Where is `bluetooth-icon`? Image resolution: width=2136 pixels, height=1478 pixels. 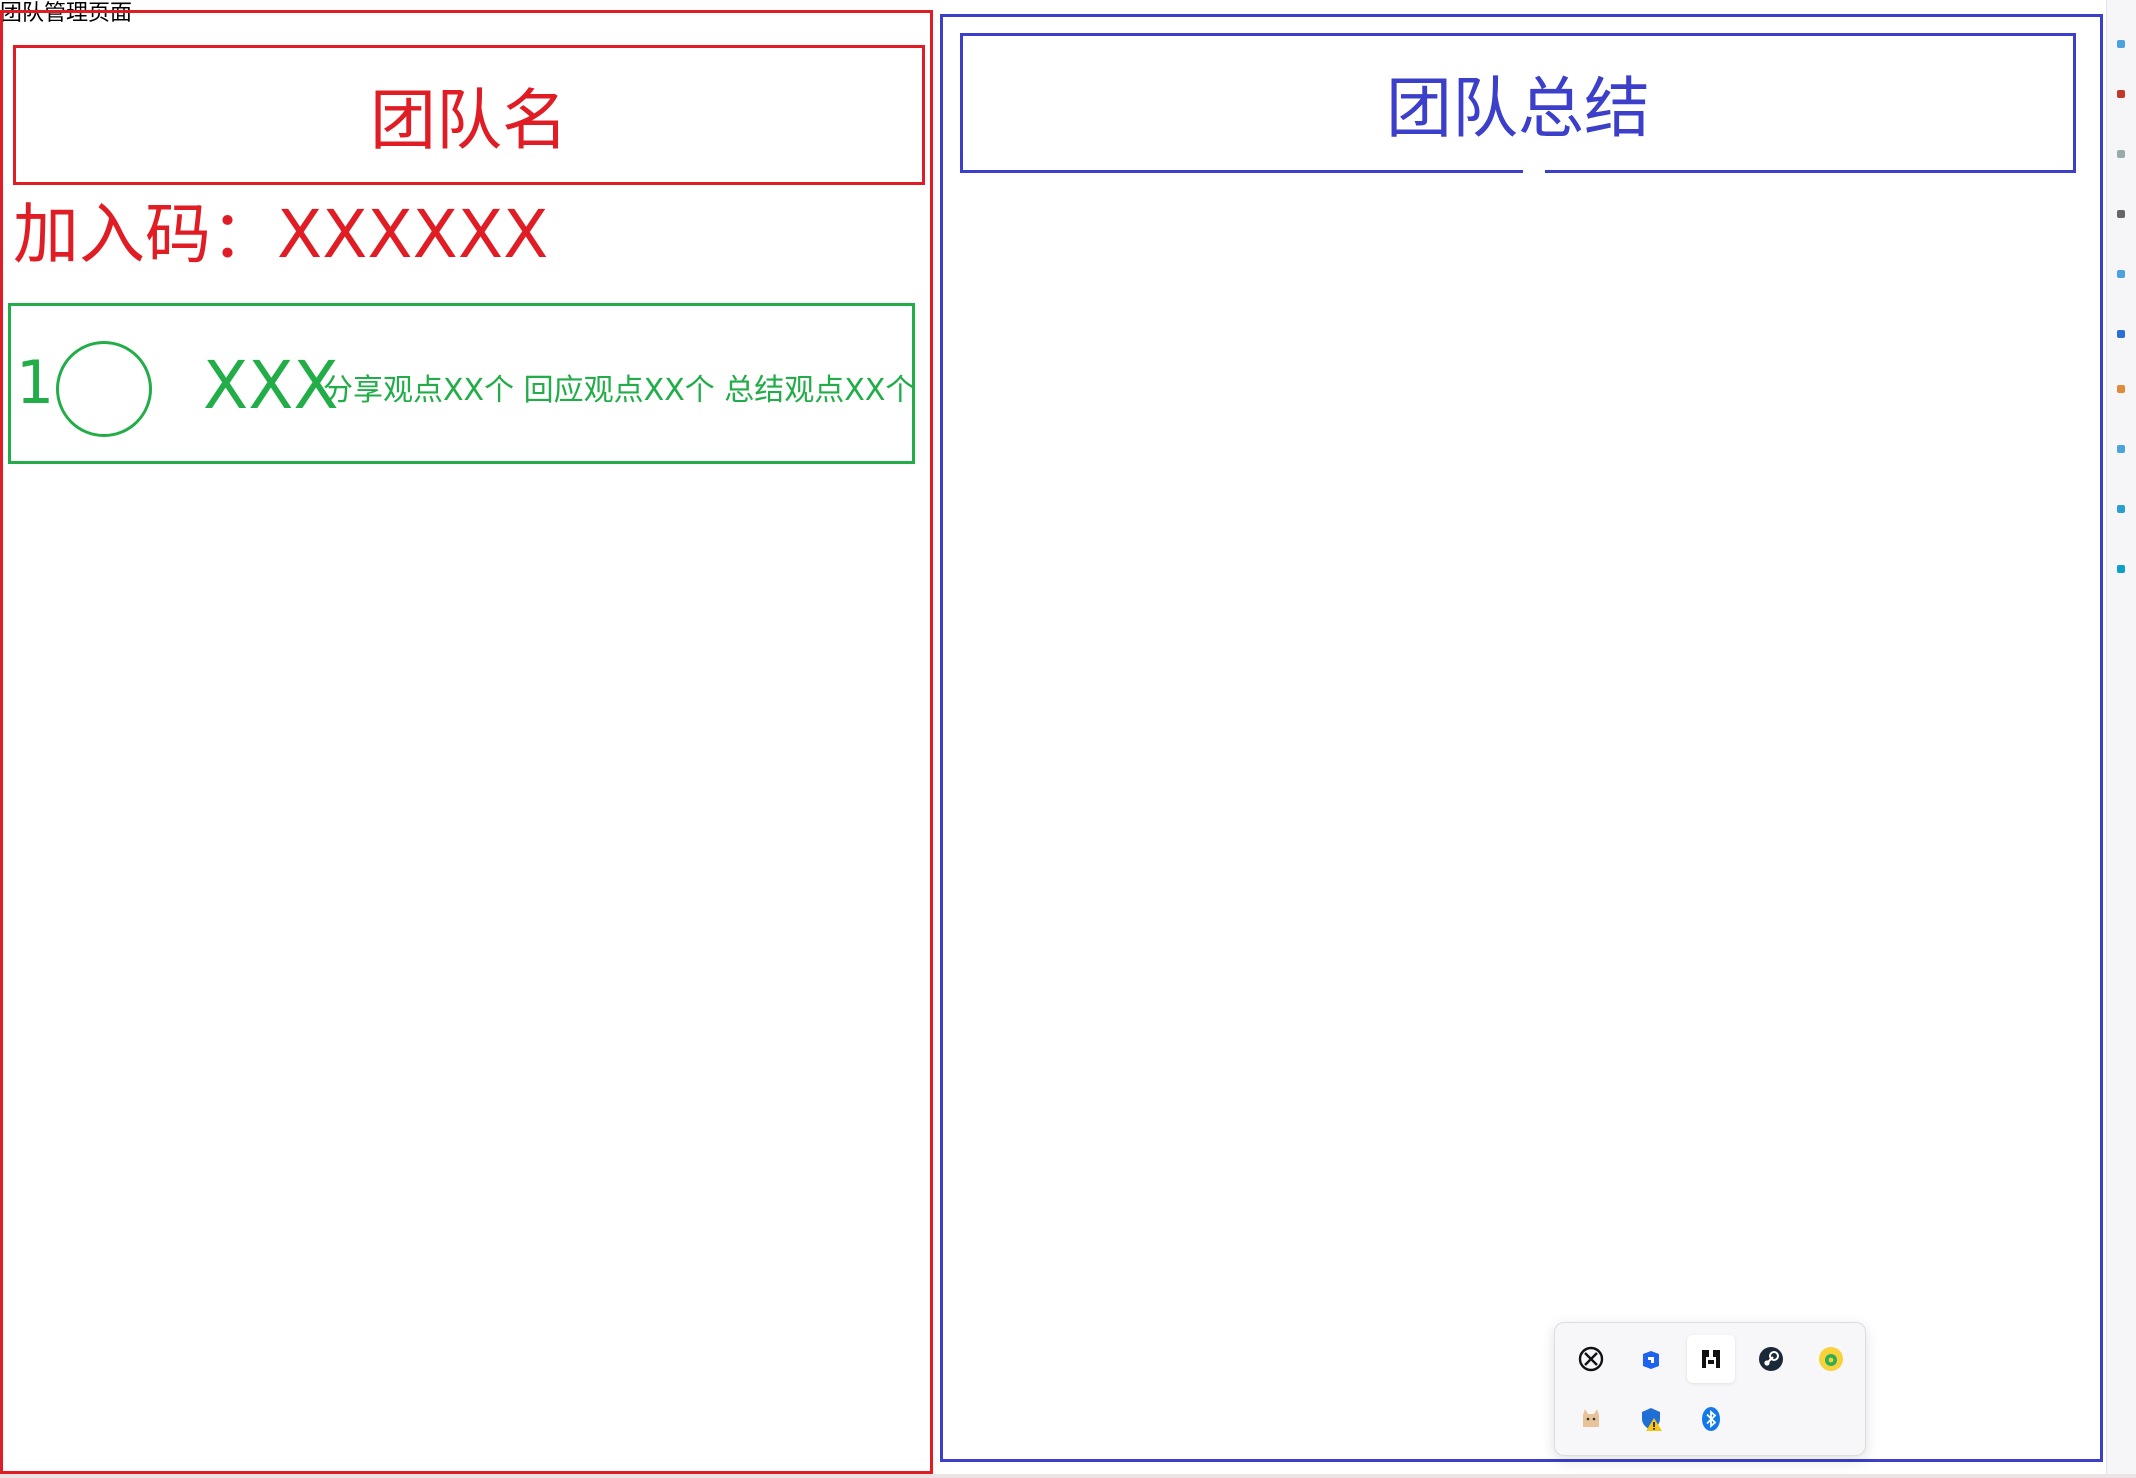
bluetooth-icon is located at coordinates (1711, 1419).